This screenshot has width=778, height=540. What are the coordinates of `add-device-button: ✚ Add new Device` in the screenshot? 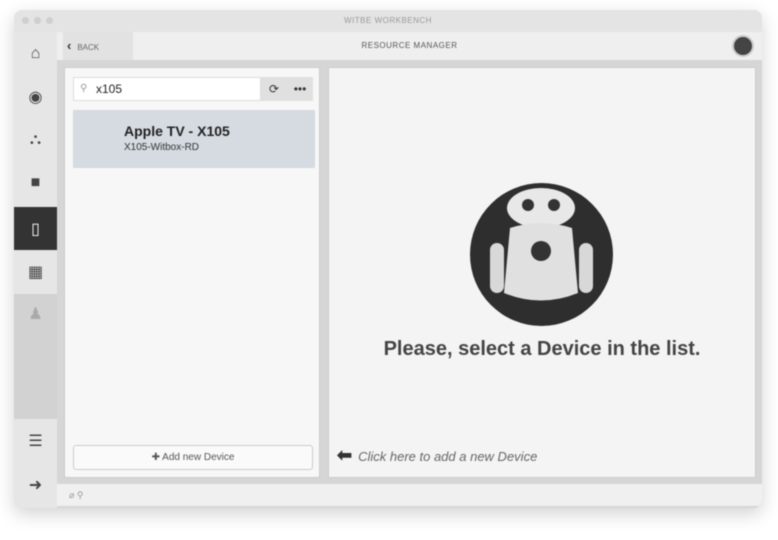 It's located at (193, 457).